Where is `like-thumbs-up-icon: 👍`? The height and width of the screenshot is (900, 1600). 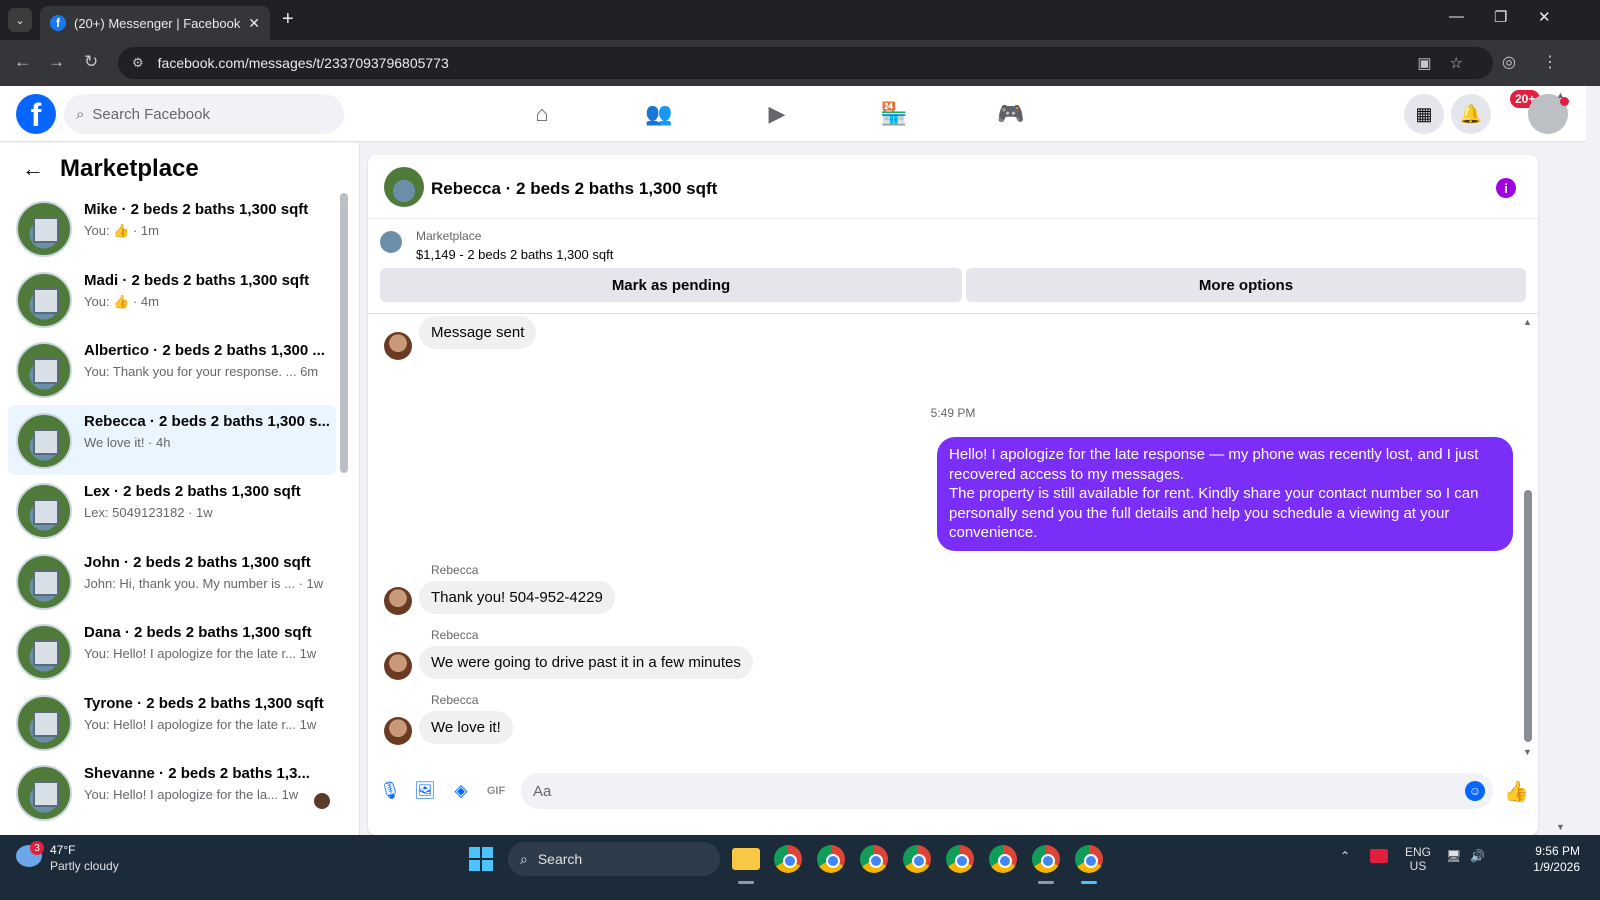
like-thumbs-up-icon: 👍 is located at coordinates (1516, 791).